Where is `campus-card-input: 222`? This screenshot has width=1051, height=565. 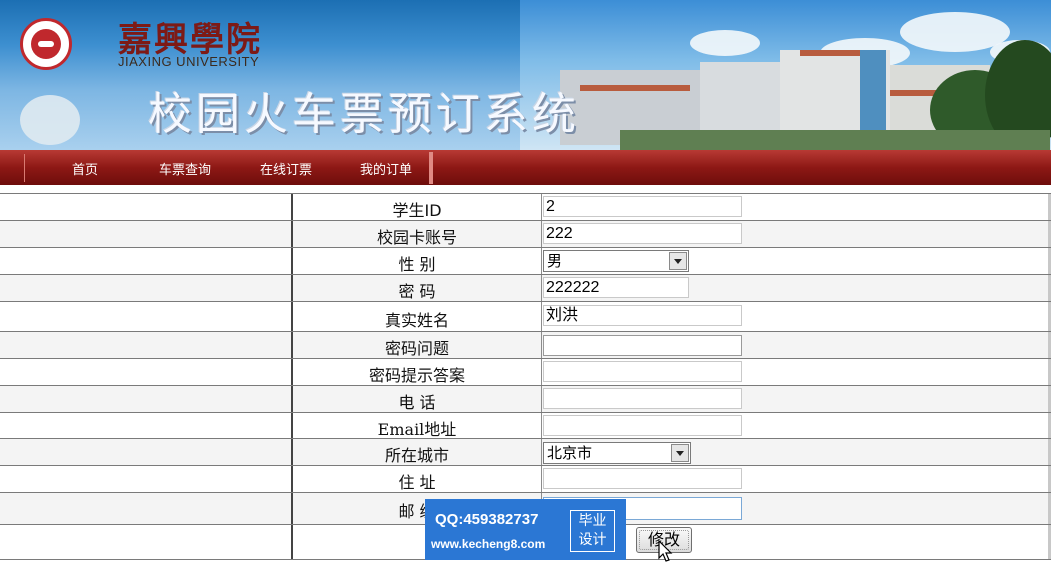 campus-card-input: 222 is located at coordinates (642, 233).